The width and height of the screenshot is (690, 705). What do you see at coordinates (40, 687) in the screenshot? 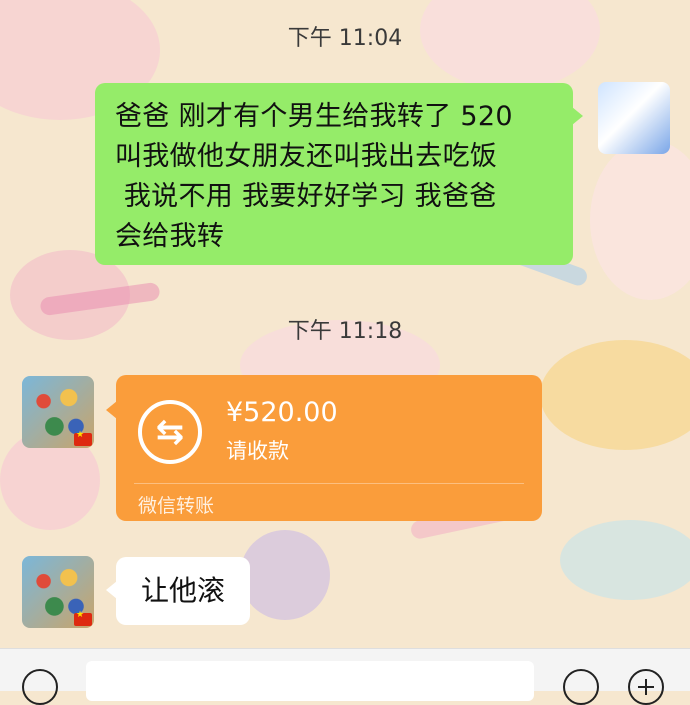
I see `voice-icon` at bounding box center [40, 687].